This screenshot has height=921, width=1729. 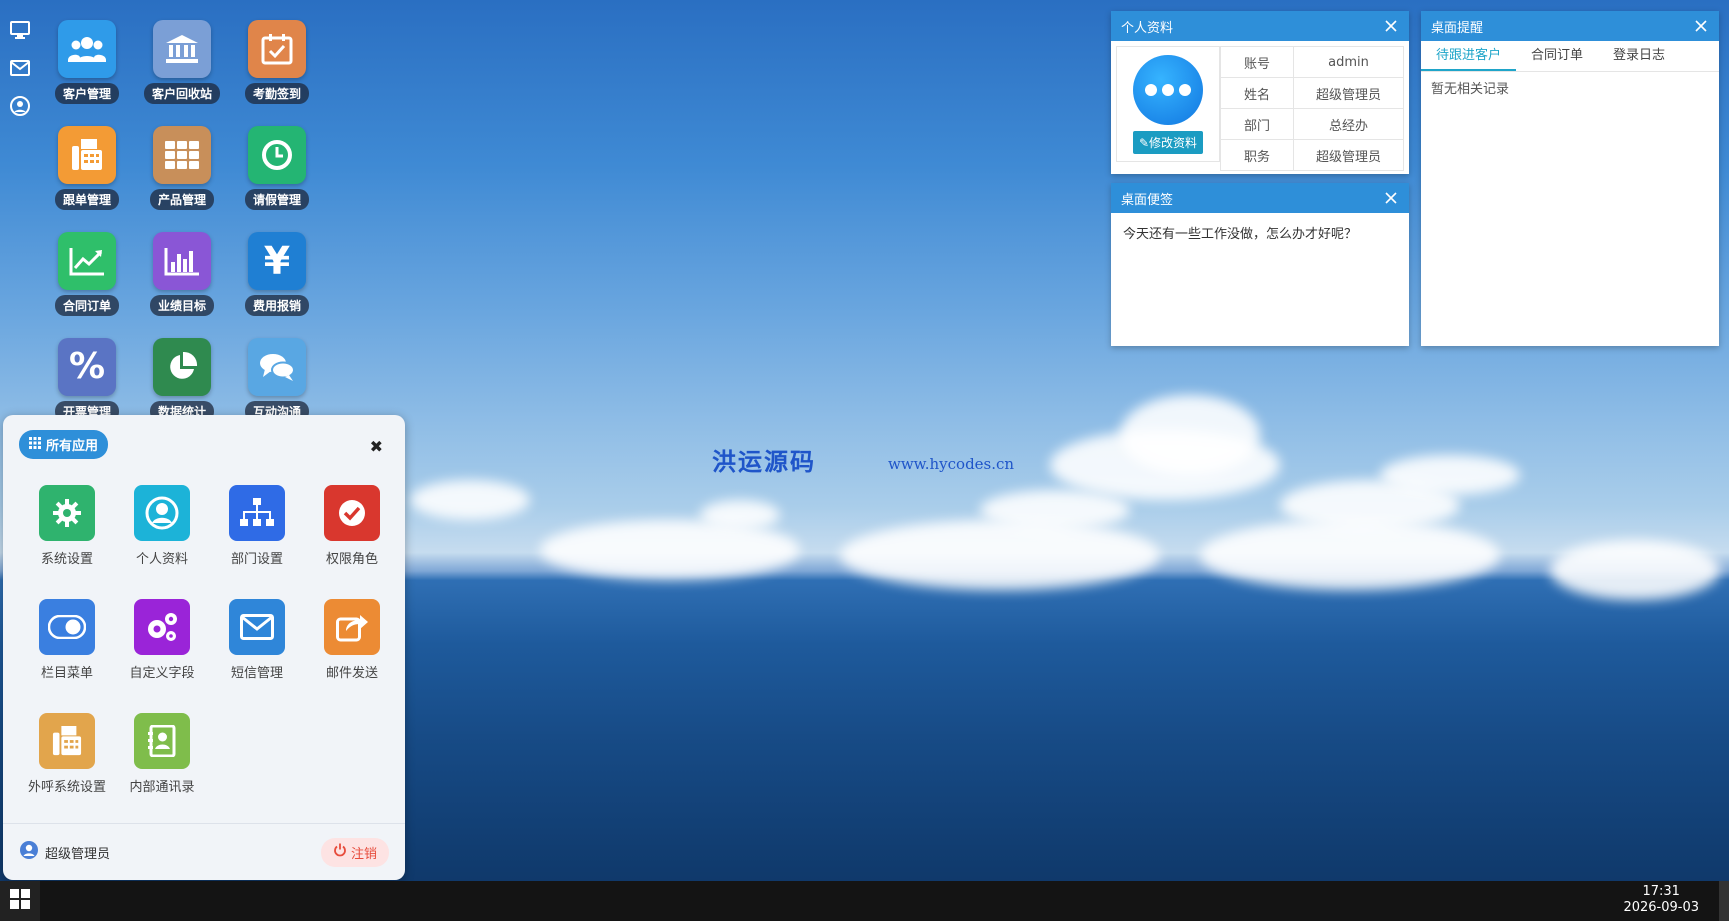 What do you see at coordinates (1570, 26) in the screenshot?
I see `reminder-window-header: 桌面提醒` at bounding box center [1570, 26].